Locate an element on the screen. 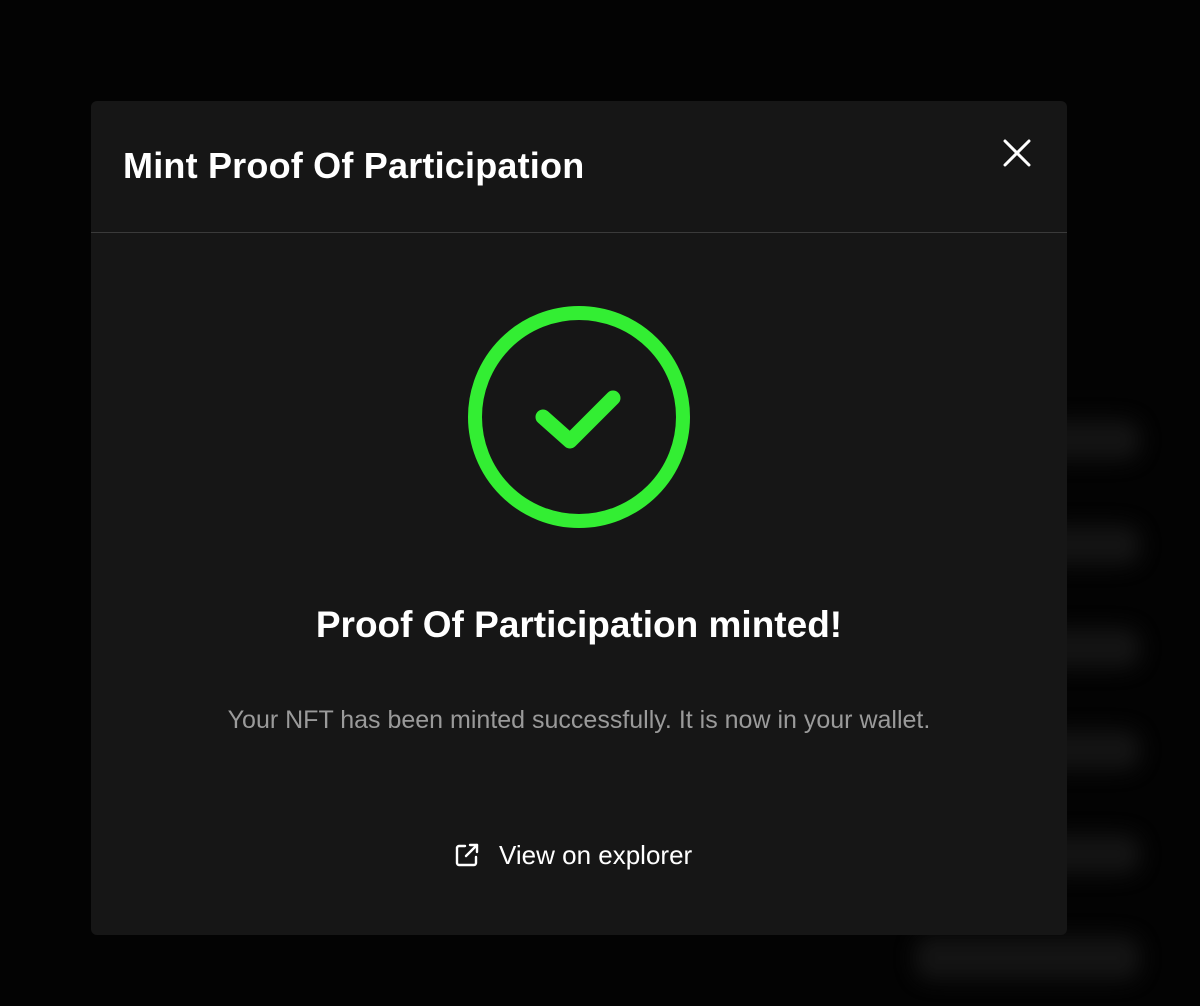 The width and height of the screenshot is (1200, 1006). view-on-explorer-link: View on explorer is located at coordinates (572, 855).